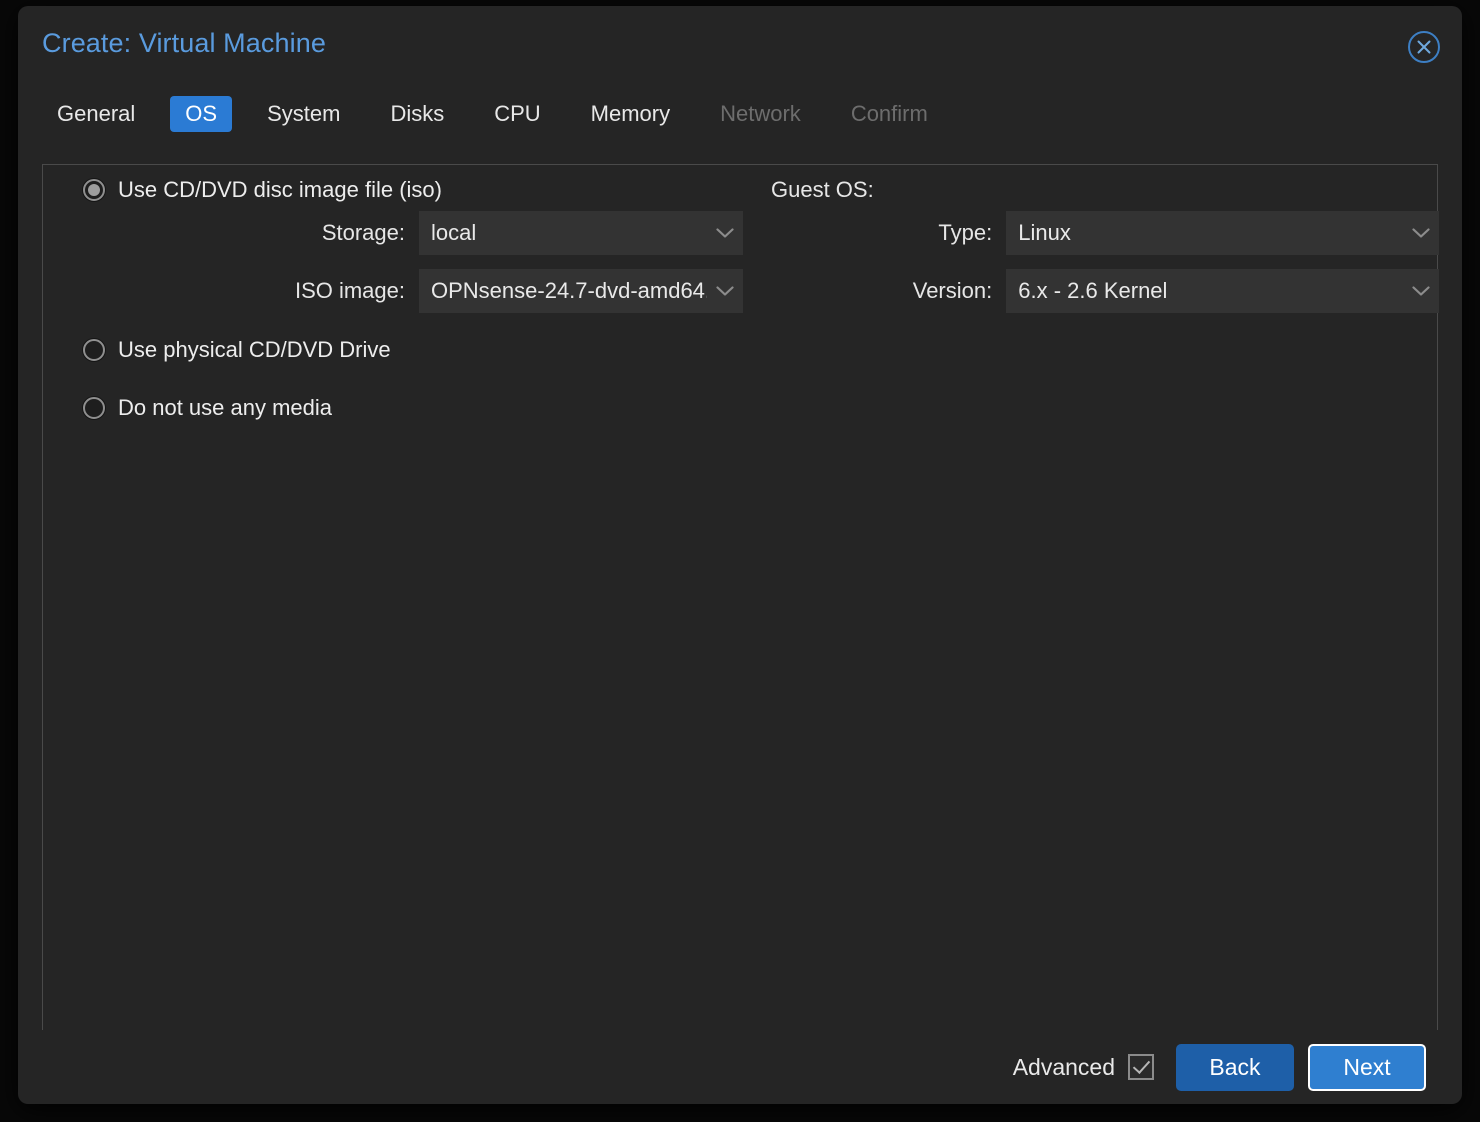 Image resolution: width=1480 pixels, height=1122 pixels. What do you see at coordinates (94, 350) in the screenshot?
I see `radio-indicator-physical` at bounding box center [94, 350].